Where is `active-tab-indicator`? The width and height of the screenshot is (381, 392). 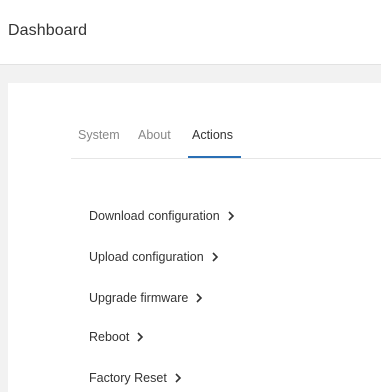
active-tab-indicator is located at coordinates (214, 157).